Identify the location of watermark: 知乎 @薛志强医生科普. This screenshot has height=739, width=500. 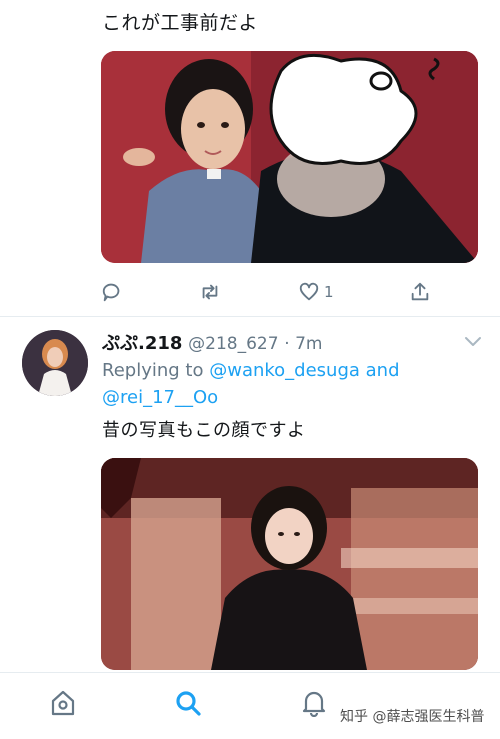
(412, 717).